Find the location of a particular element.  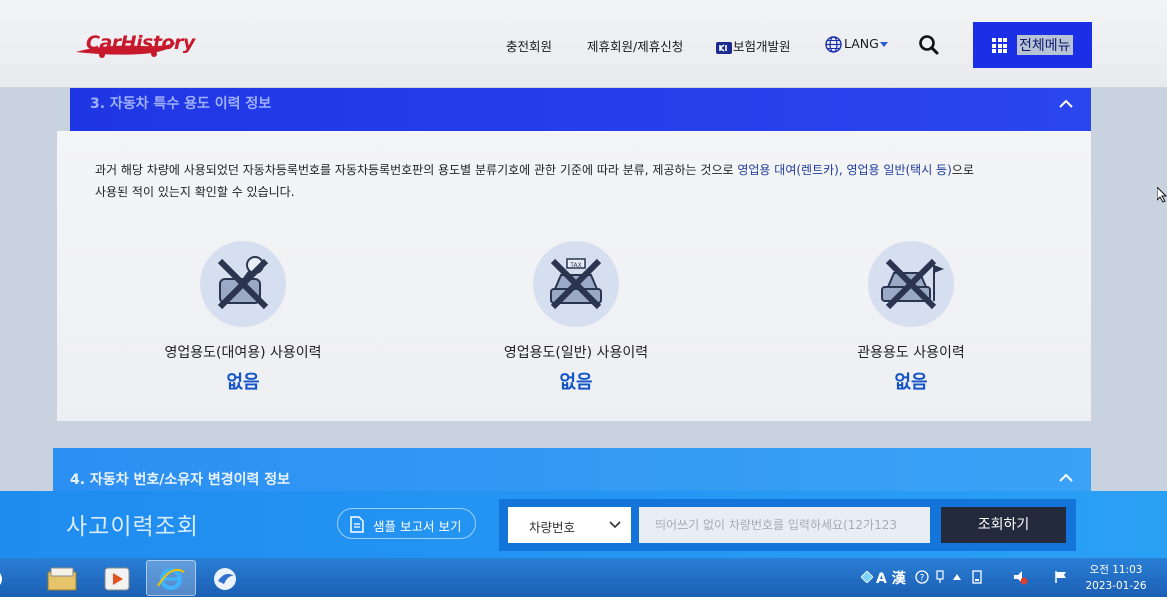

ime-tool-icon is located at coordinates (940, 577).